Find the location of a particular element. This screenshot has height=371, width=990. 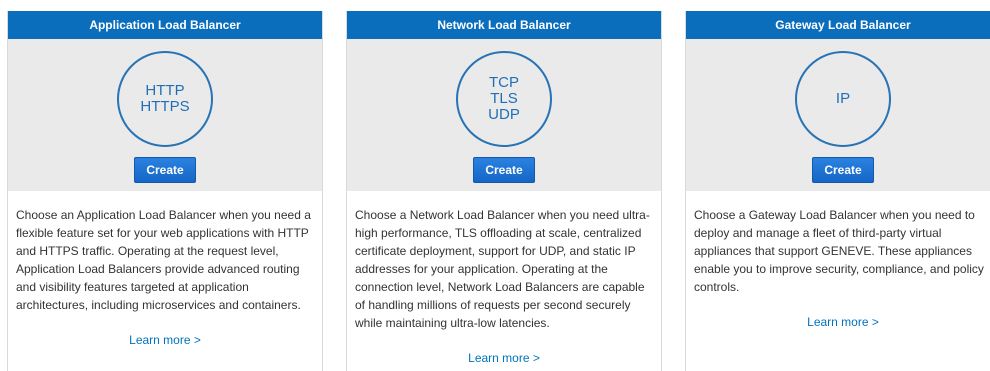

protocol-label: TLS is located at coordinates (504, 98).